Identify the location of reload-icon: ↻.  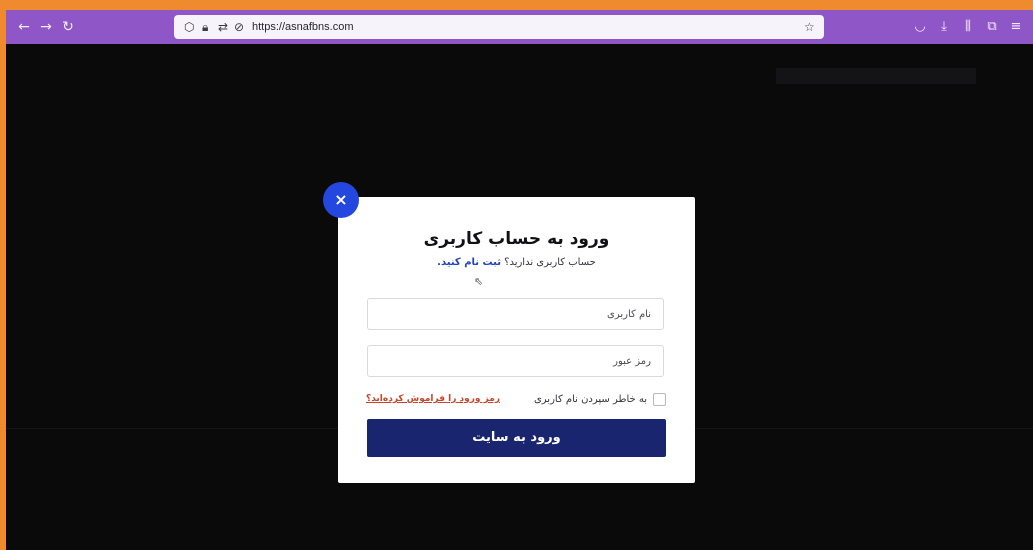
(68, 27).